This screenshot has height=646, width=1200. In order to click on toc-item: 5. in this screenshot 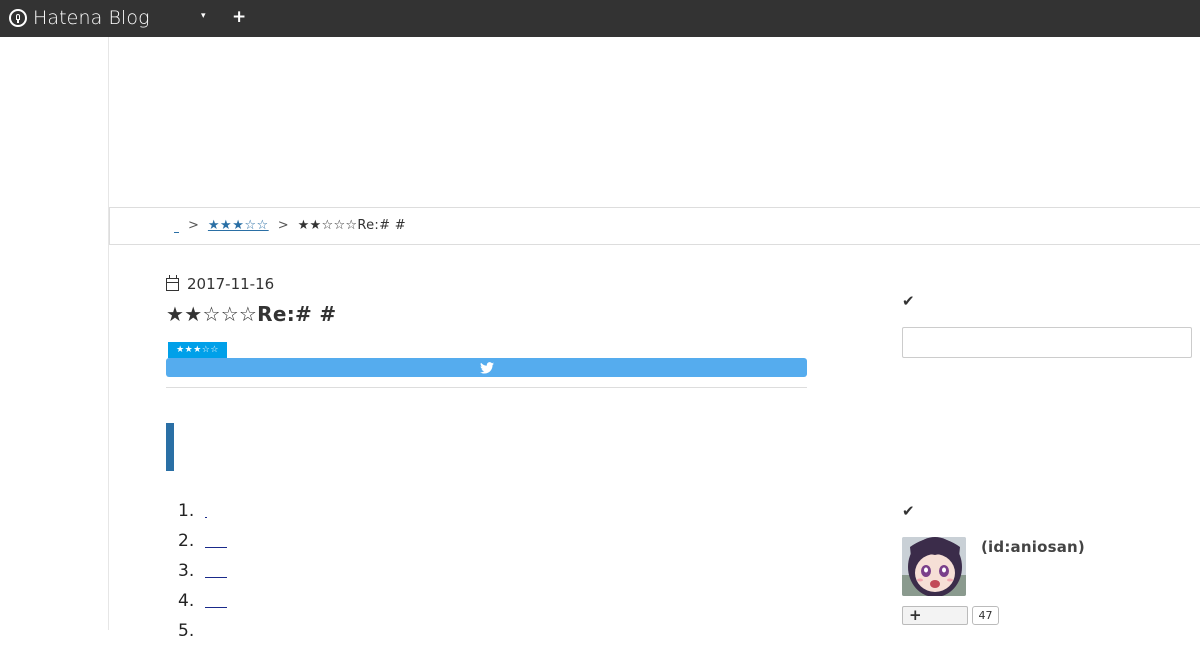, I will do `click(202, 631)`.